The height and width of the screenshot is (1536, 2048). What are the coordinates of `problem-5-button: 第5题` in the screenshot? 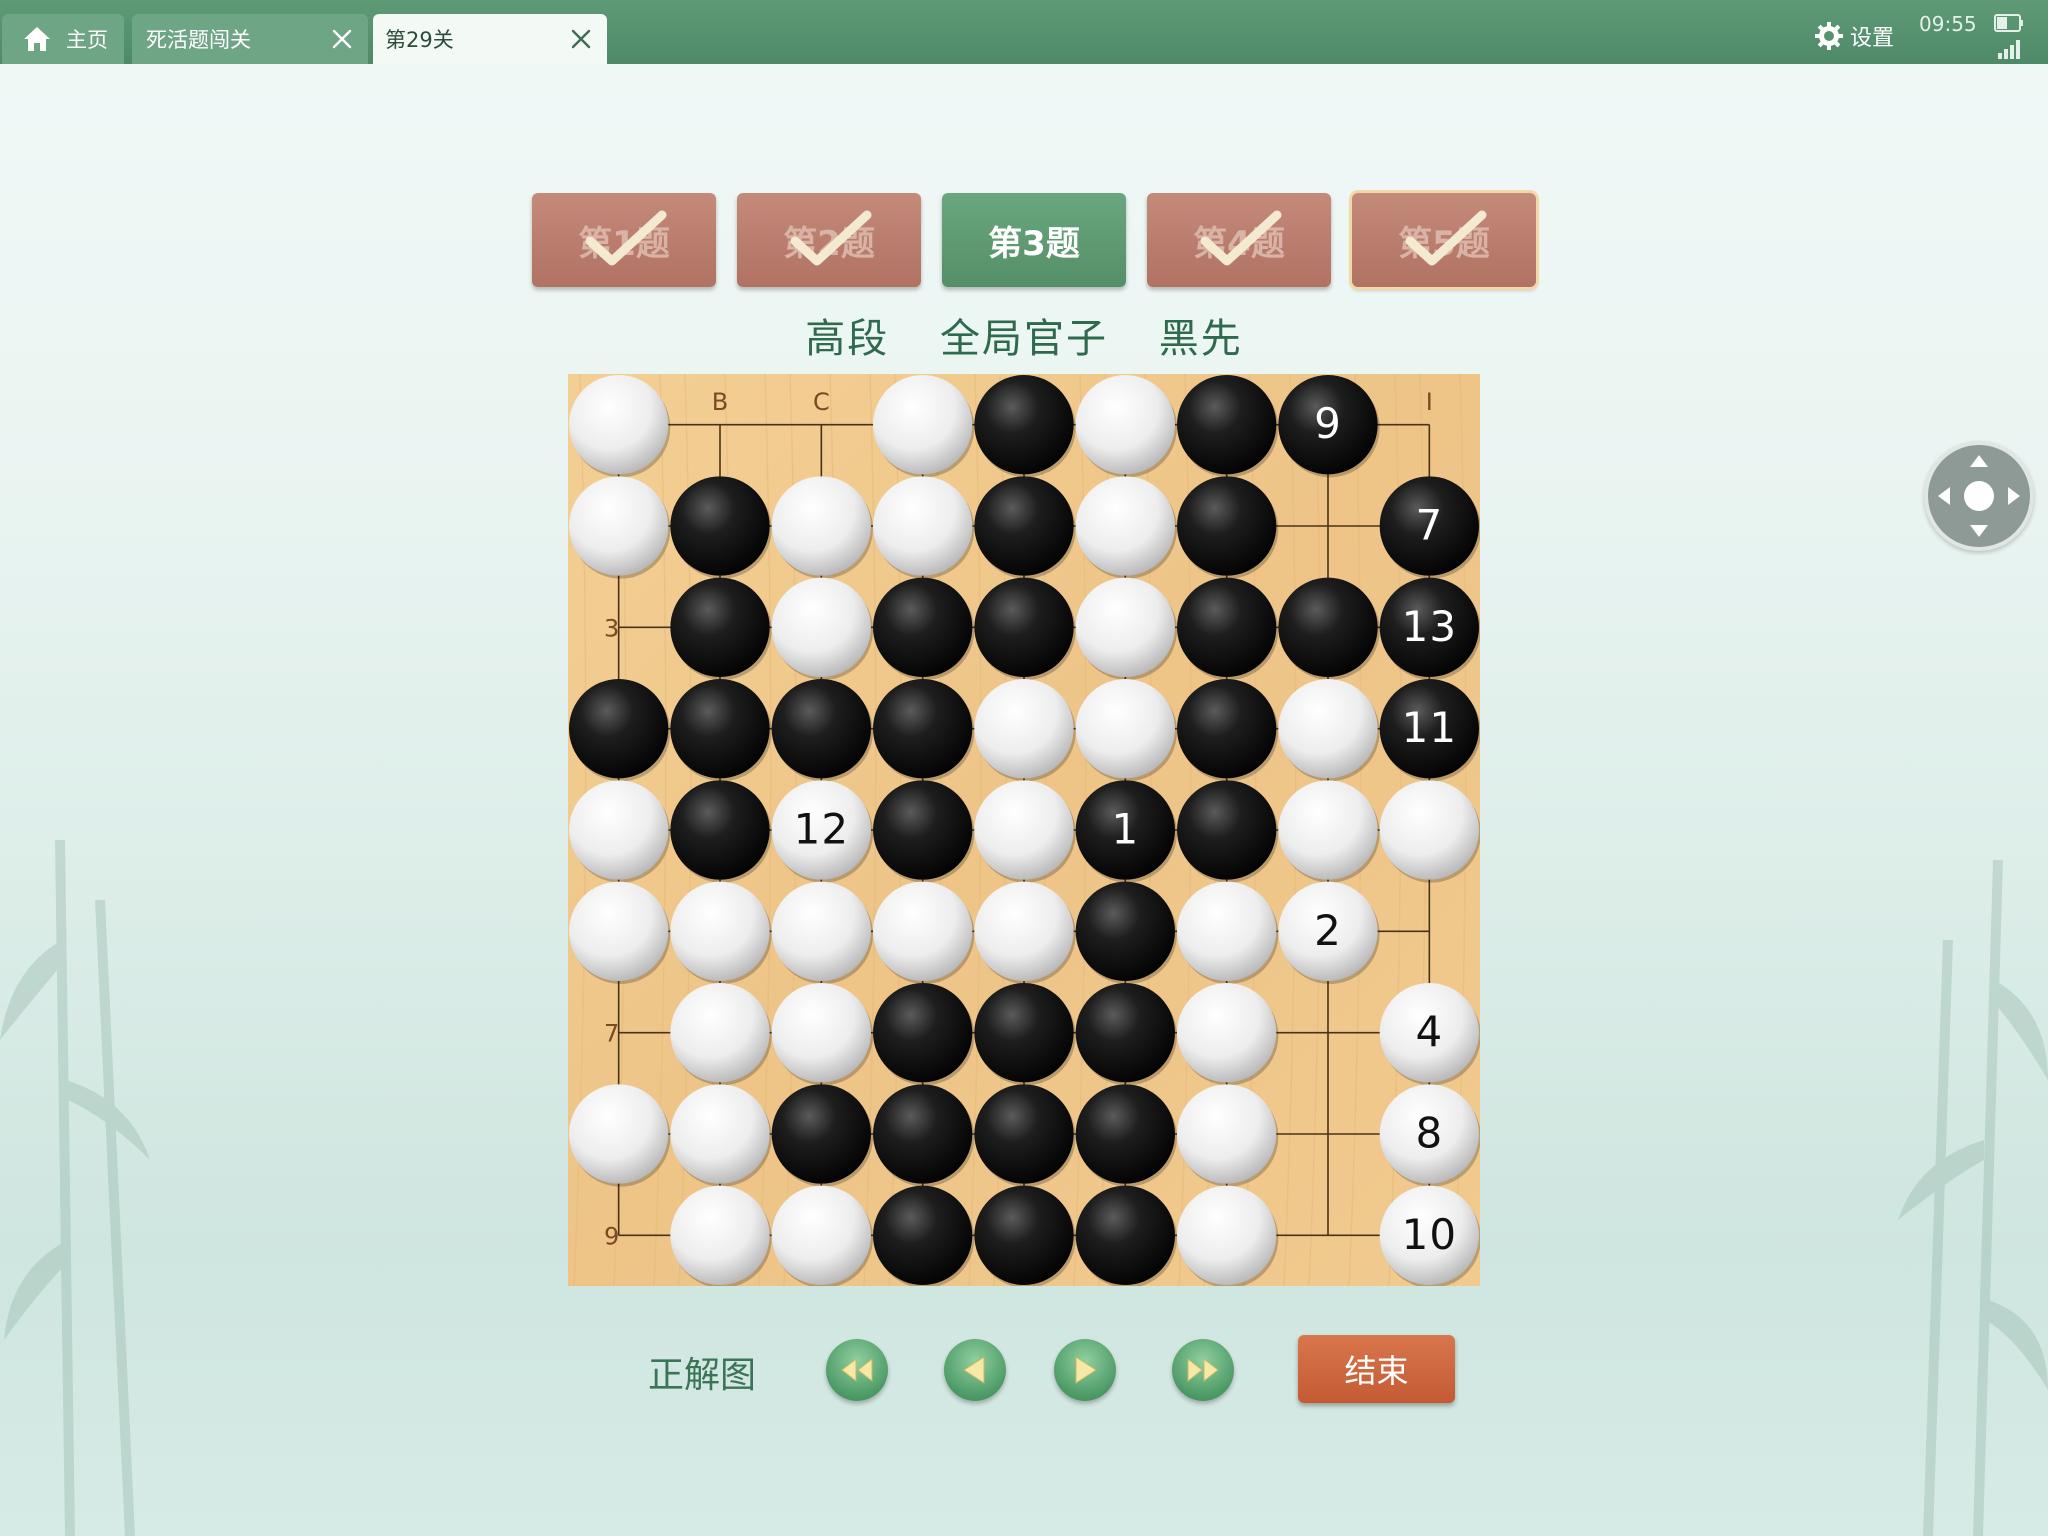 It's located at (1444, 240).